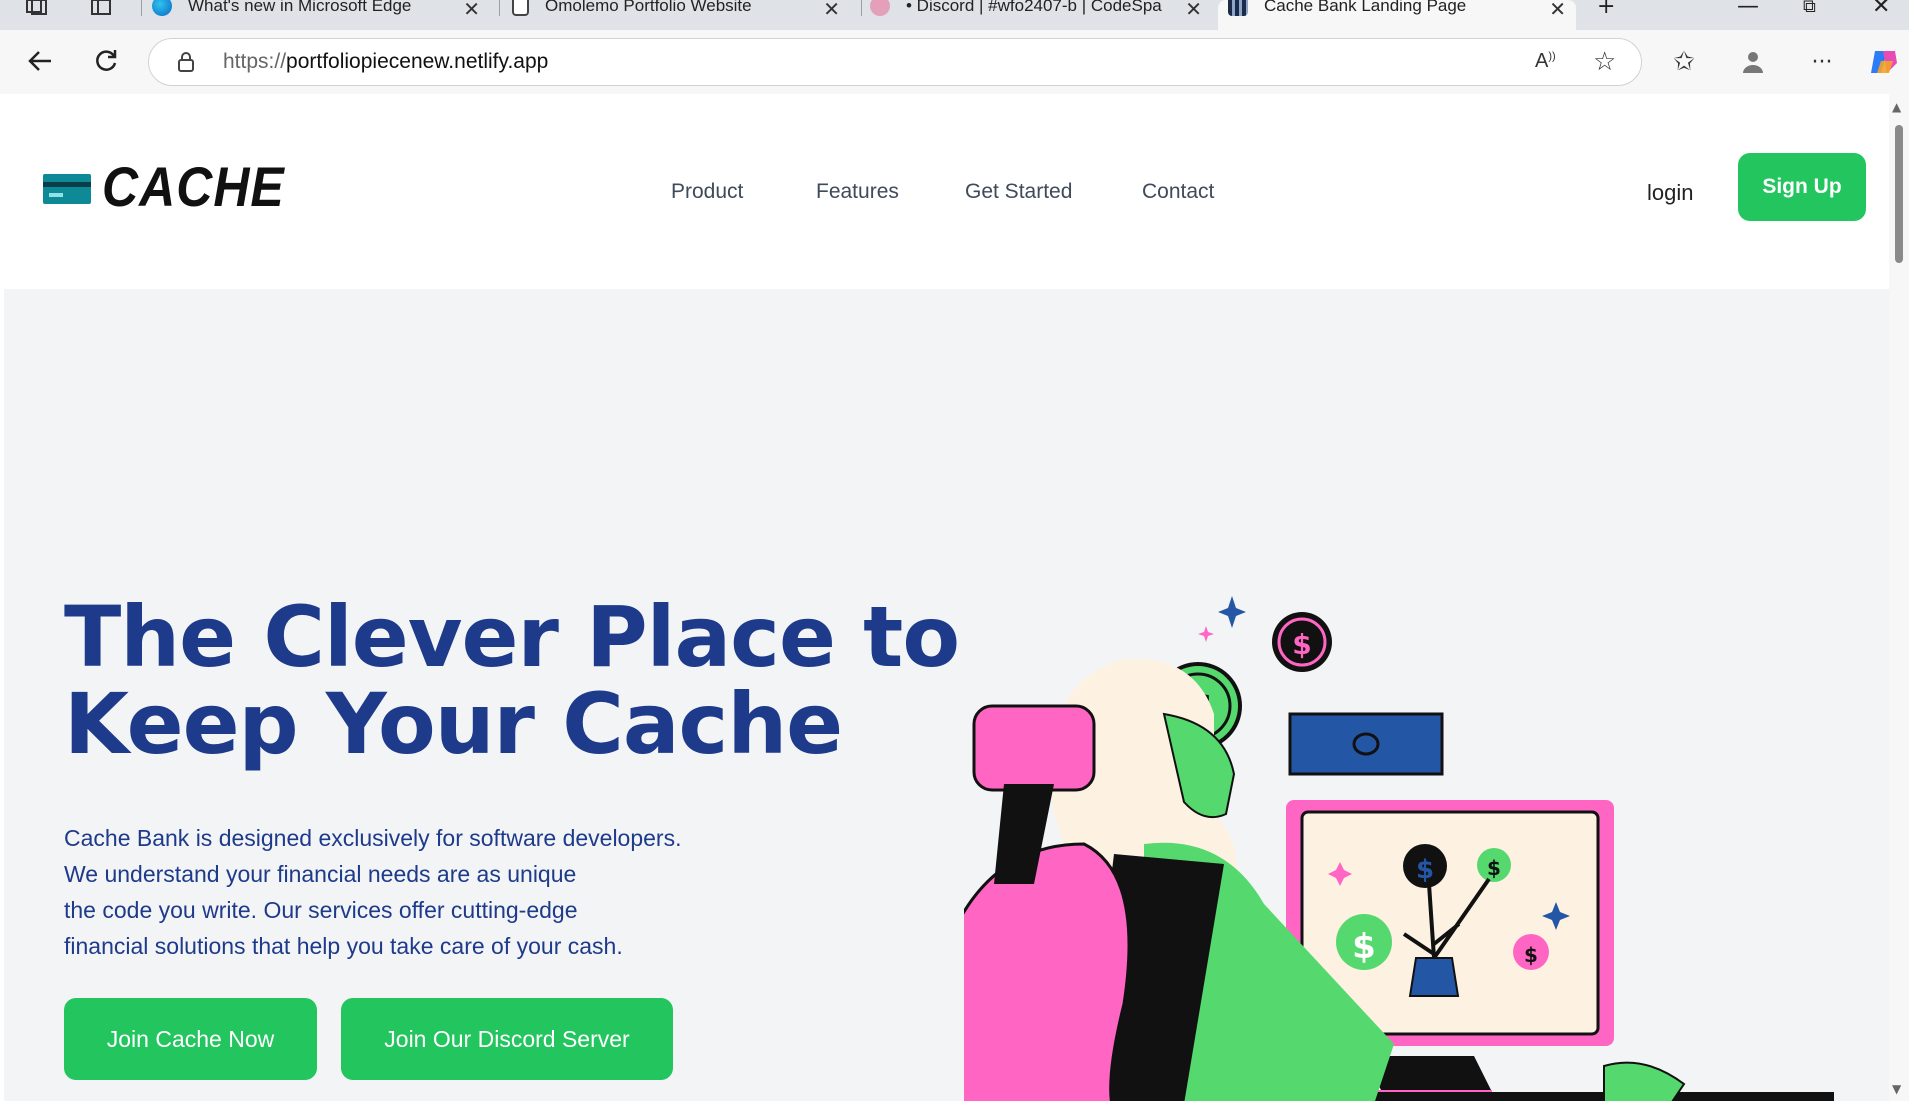  I want to click on banknote-icon, so click(1366, 744).